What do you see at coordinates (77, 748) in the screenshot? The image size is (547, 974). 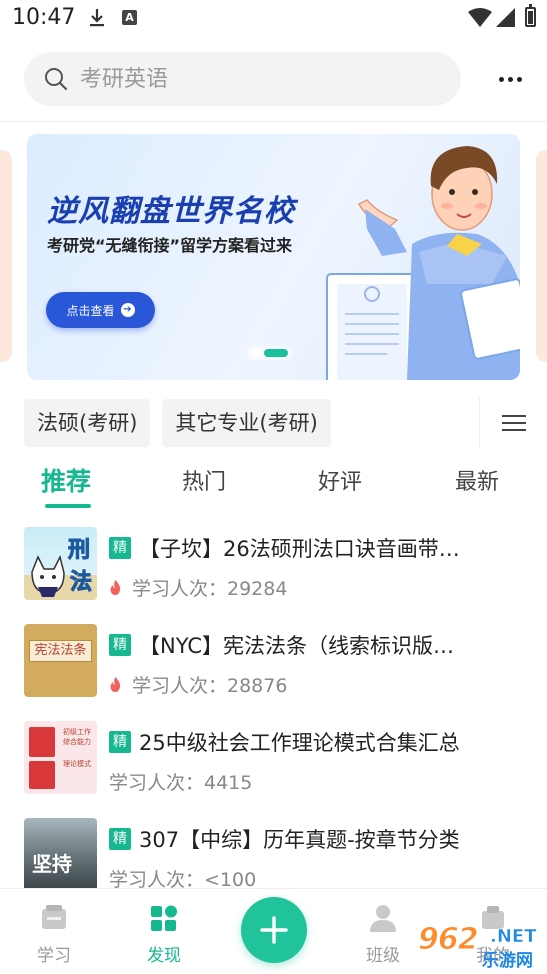 I see `thumb-text-block: 初级工作 综合能力 理论模式` at bounding box center [77, 748].